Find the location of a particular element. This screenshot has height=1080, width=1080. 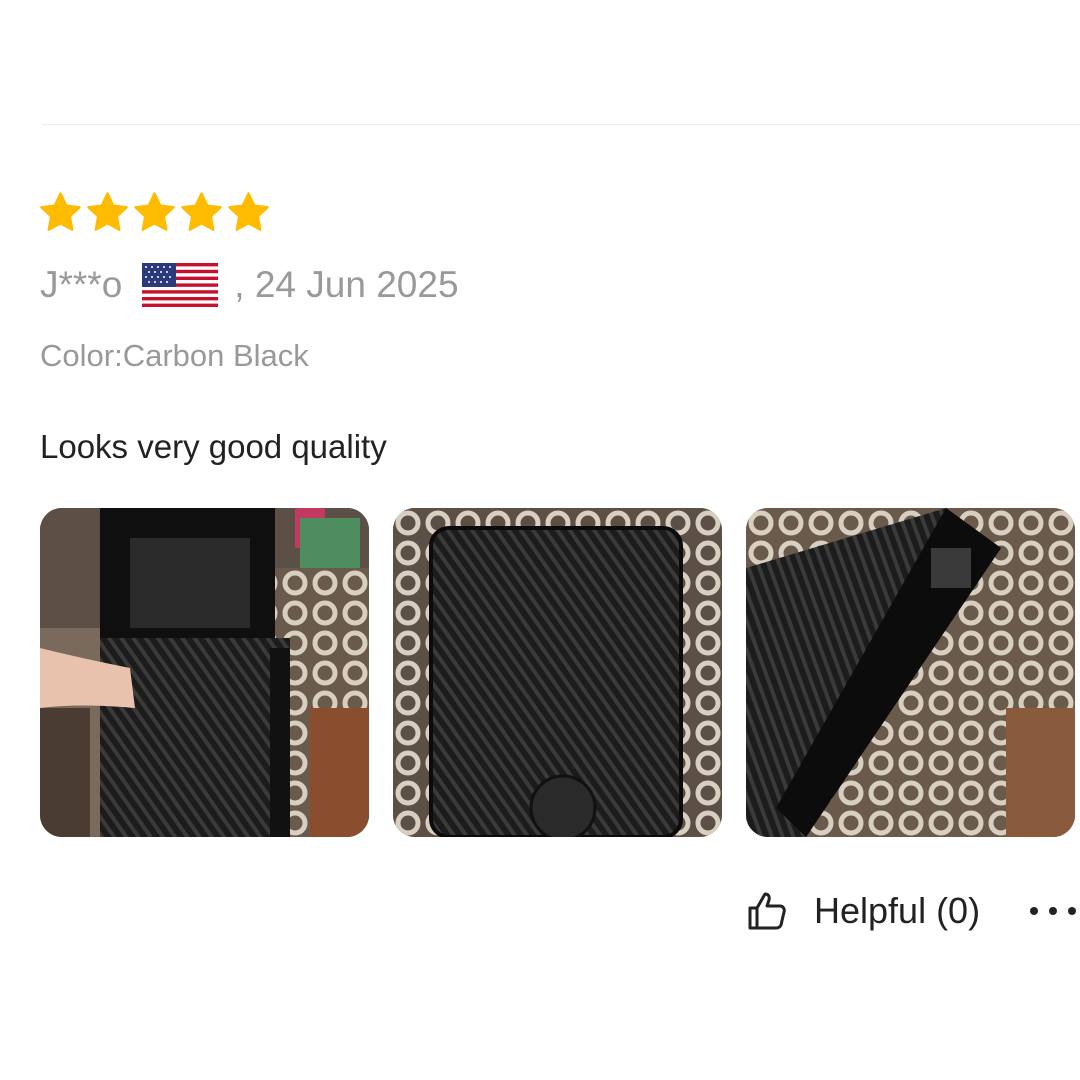

helpful-label: Helpful (0) is located at coordinates (897, 910).